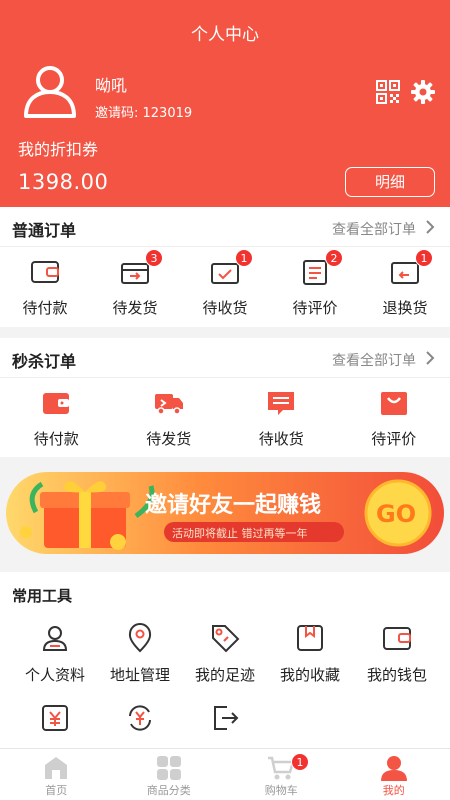  What do you see at coordinates (135, 287) in the screenshot?
I see `order-pending-shipment: 3 待发货` at bounding box center [135, 287].